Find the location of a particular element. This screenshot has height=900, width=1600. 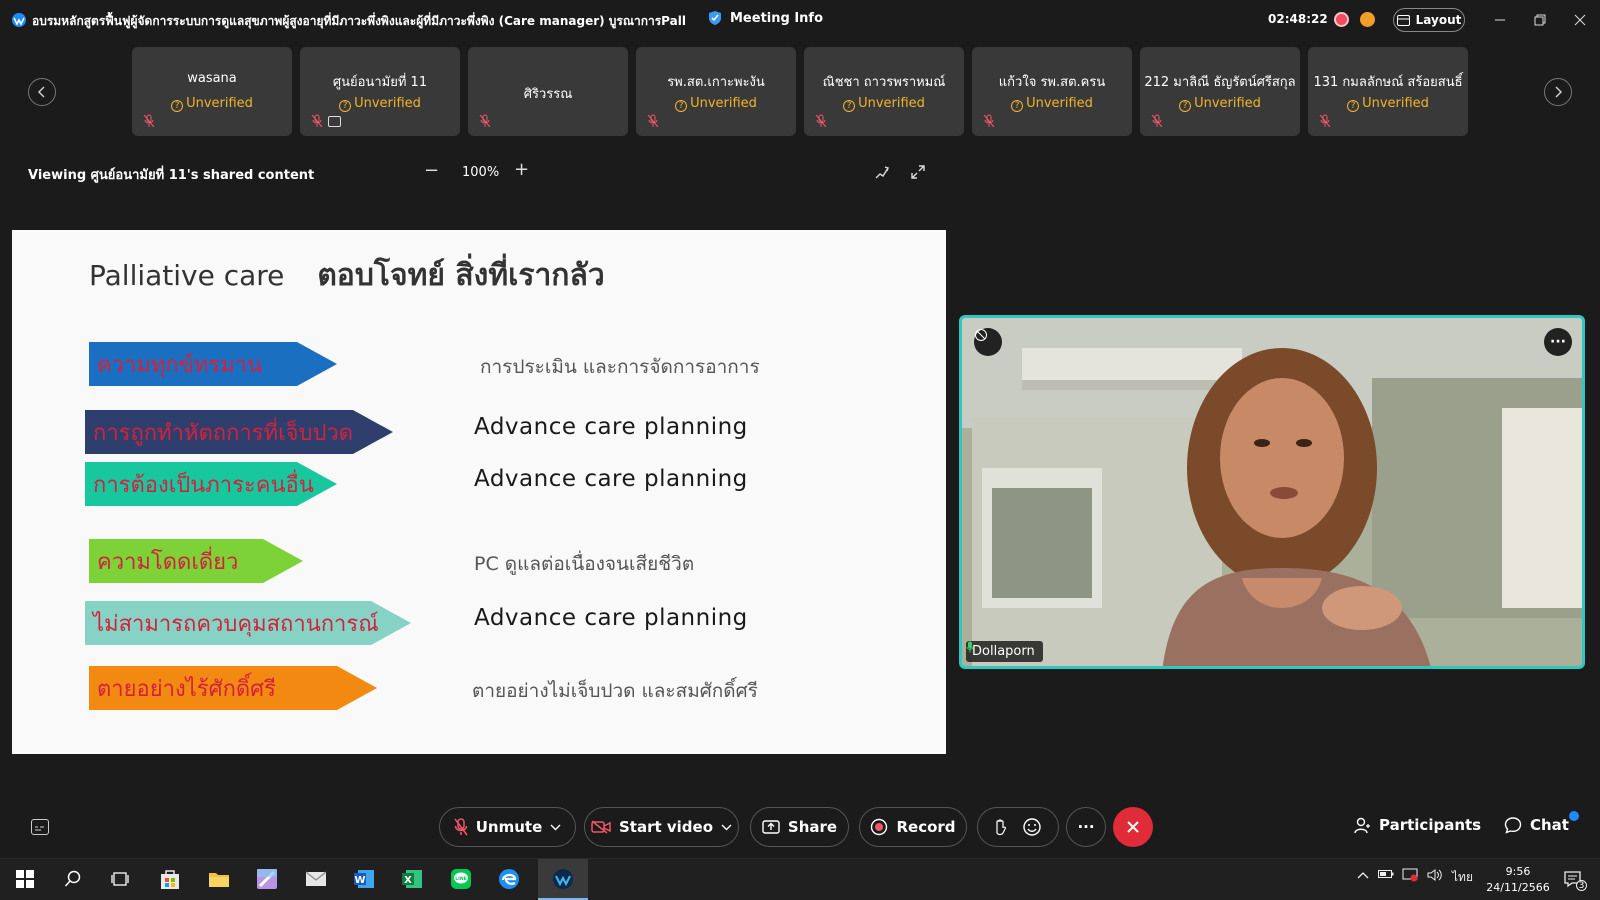

participant-tile: แก้วใจ รพ.สต.ครน? Unverified is located at coordinates (1052, 91).